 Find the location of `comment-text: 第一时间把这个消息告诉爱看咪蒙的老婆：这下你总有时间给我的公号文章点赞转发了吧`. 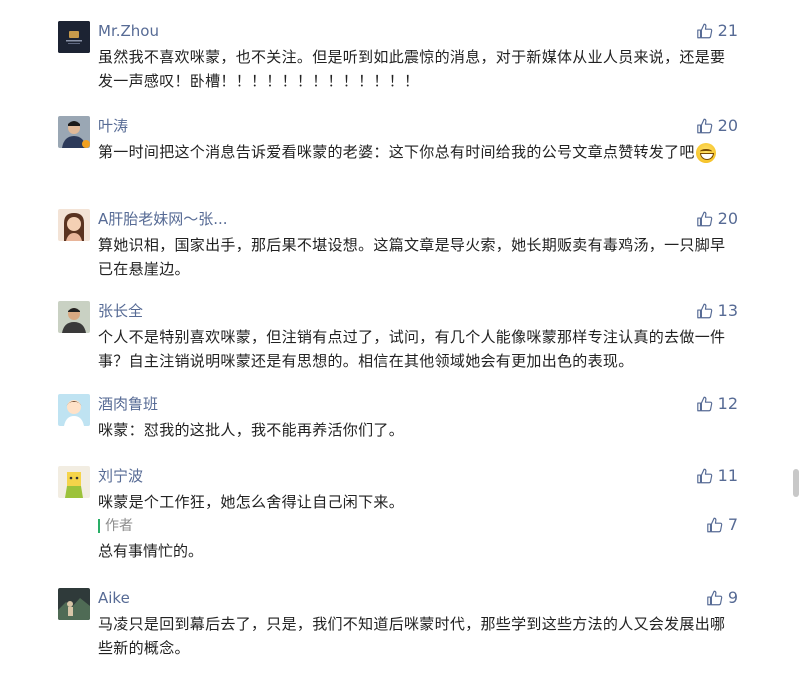

comment-text: 第一时间把这个消息告诉爱看咪蒙的老婆：这下你总有时间给我的公号文章点赞转发了吧 is located at coordinates (418, 152).